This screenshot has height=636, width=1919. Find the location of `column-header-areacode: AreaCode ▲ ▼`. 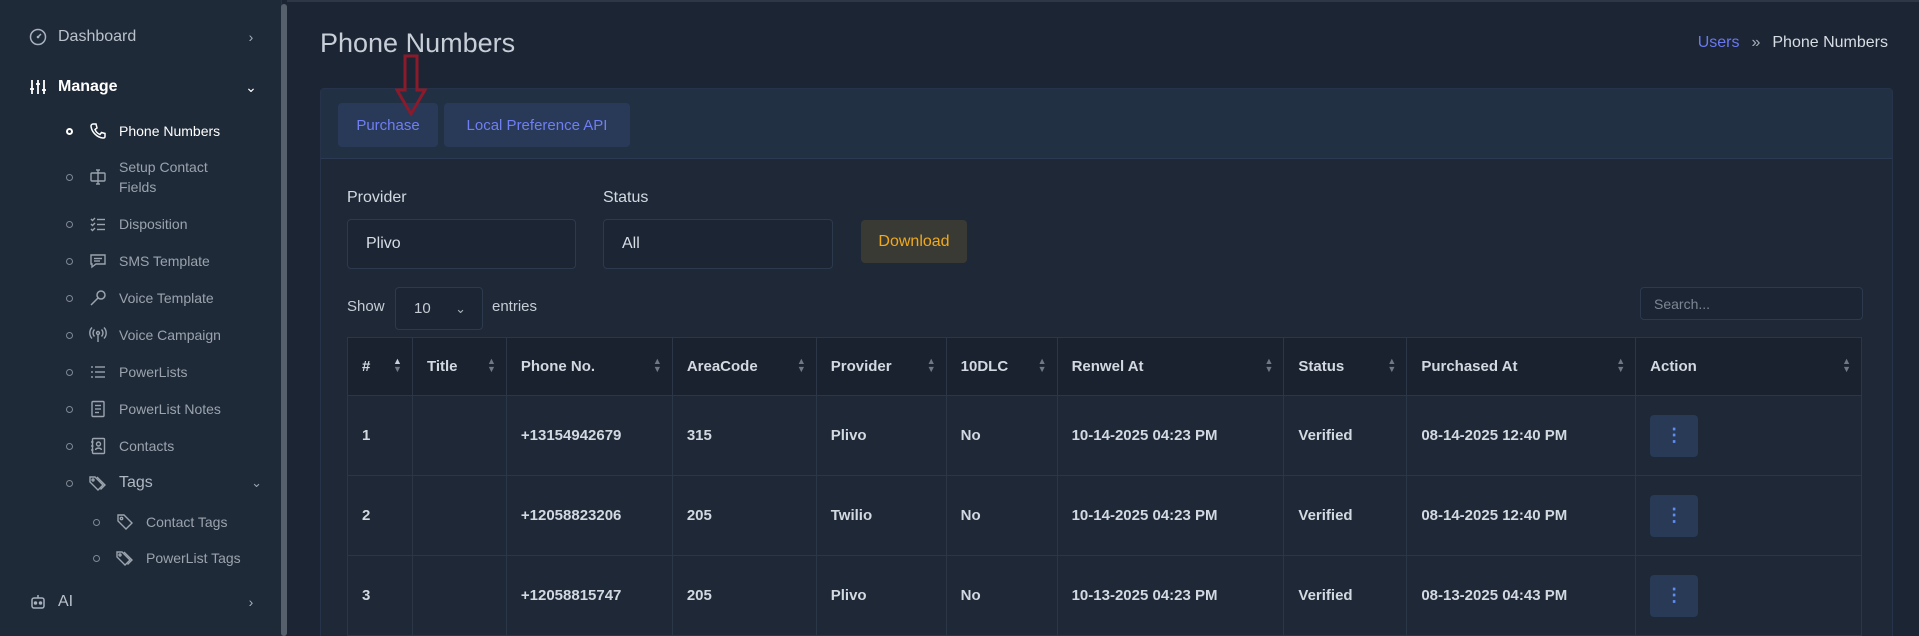

column-header-areacode: AreaCode ▲ ▼ is located at coordinates (744, 366).